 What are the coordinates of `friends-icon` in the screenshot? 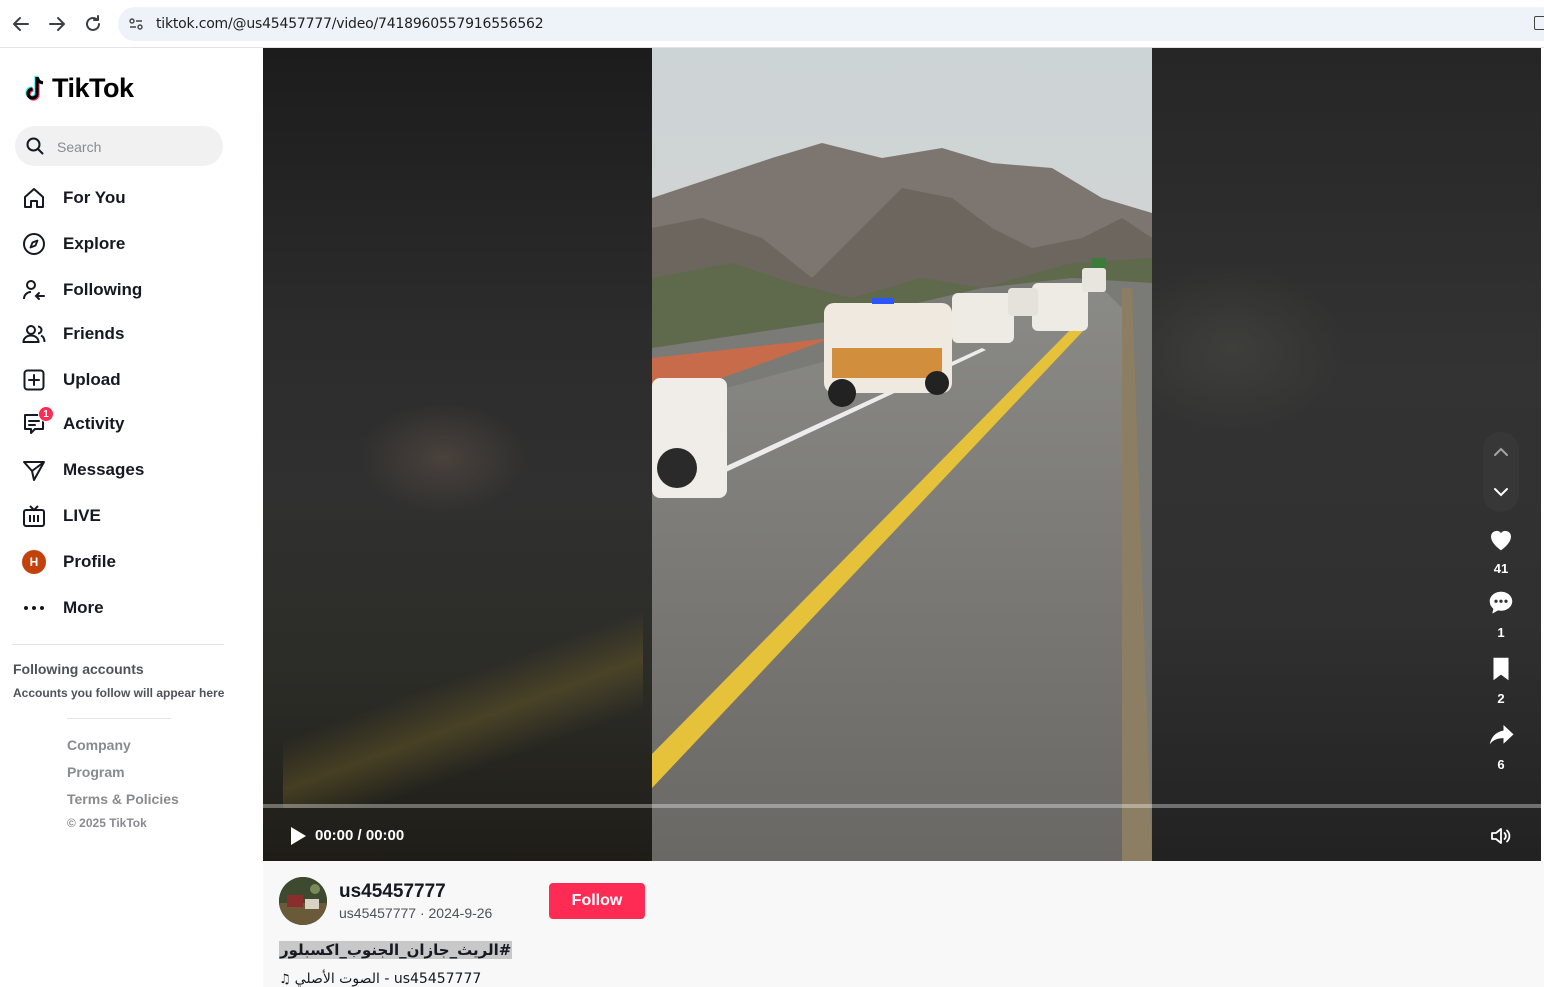 It's located at (34, 334).